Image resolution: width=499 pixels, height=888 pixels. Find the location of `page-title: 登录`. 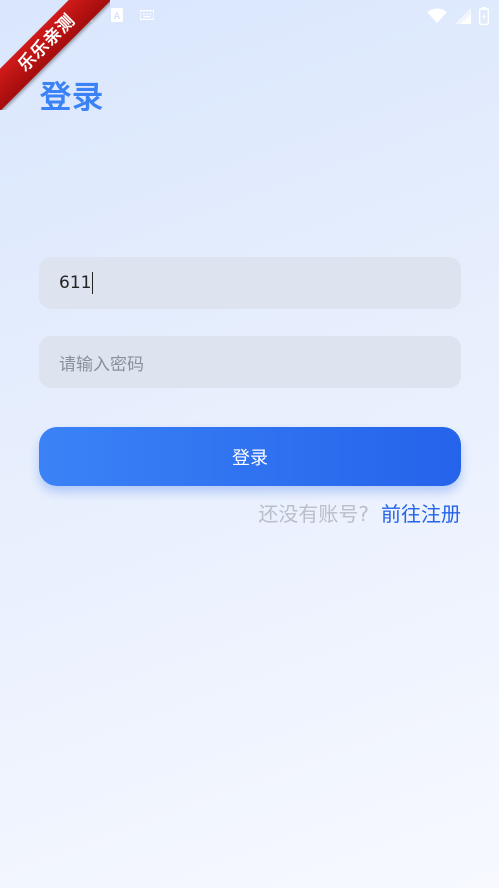

page-title: 登录 is located at coordinates (72, 98).